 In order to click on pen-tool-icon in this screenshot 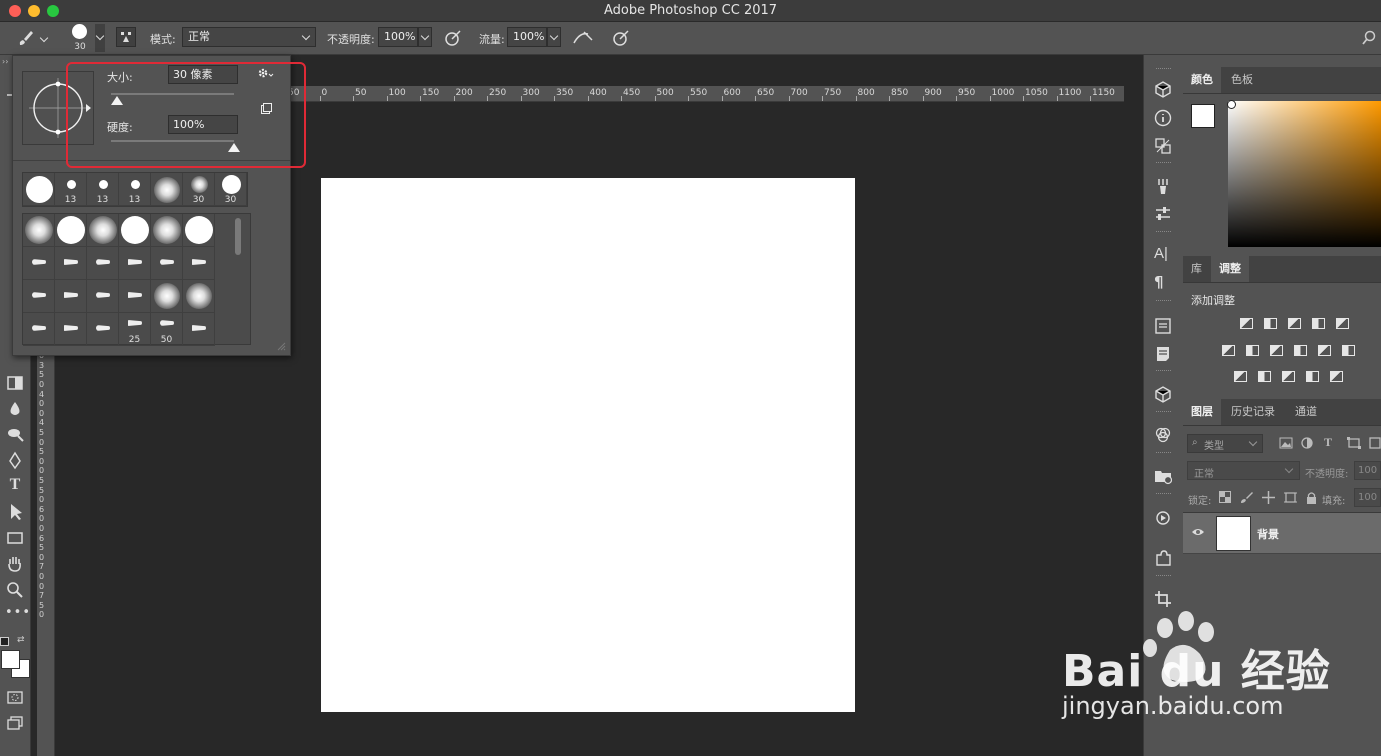, I will do `click(15, 461)`.